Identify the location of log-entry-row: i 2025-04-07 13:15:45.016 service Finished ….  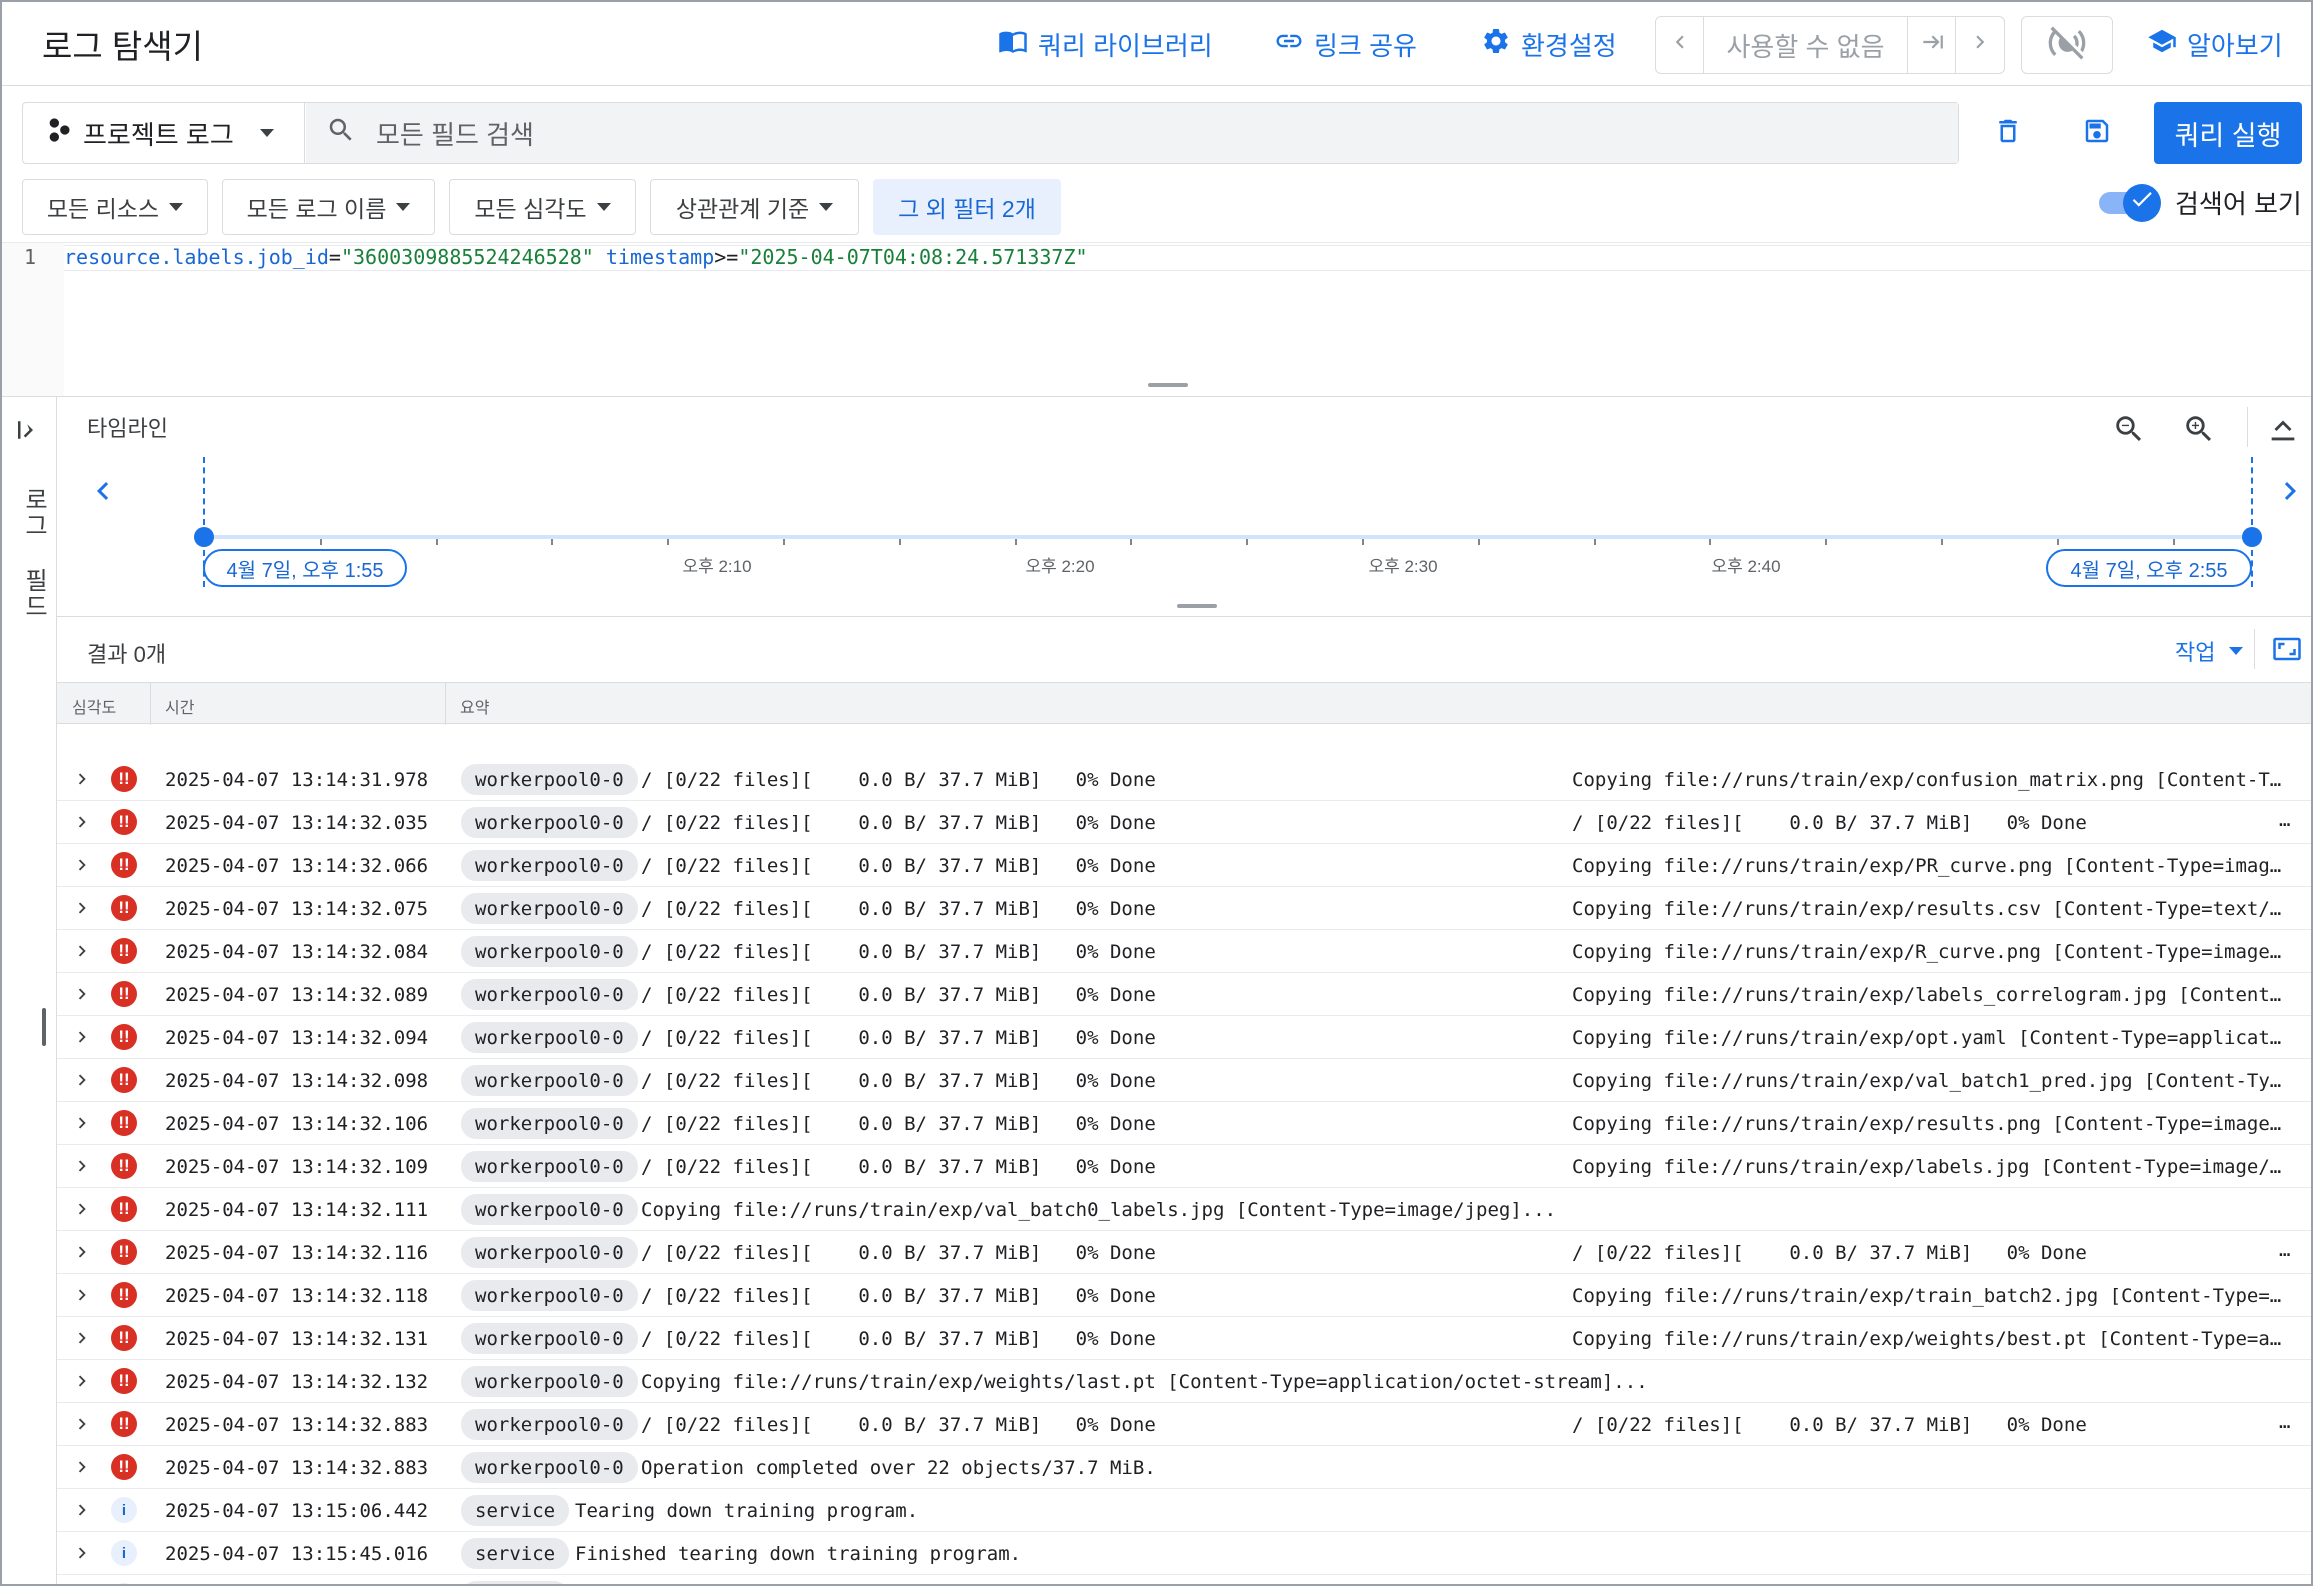
(1184, 1553).